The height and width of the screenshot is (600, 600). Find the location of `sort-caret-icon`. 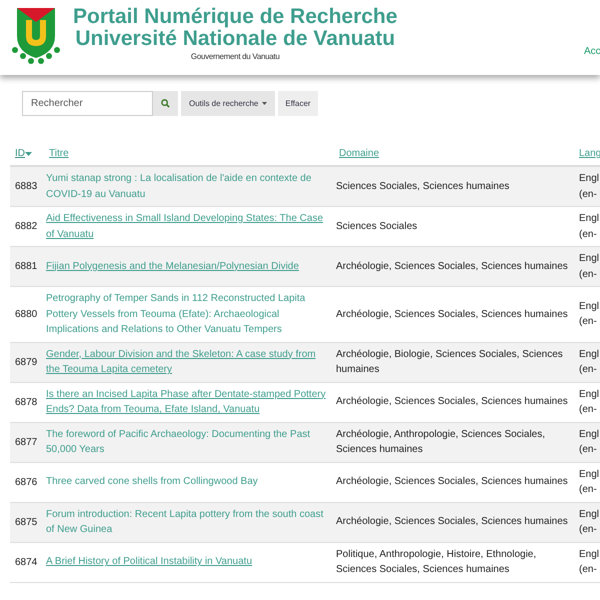

sort-caret-icon is located at coordinates (28, 154).